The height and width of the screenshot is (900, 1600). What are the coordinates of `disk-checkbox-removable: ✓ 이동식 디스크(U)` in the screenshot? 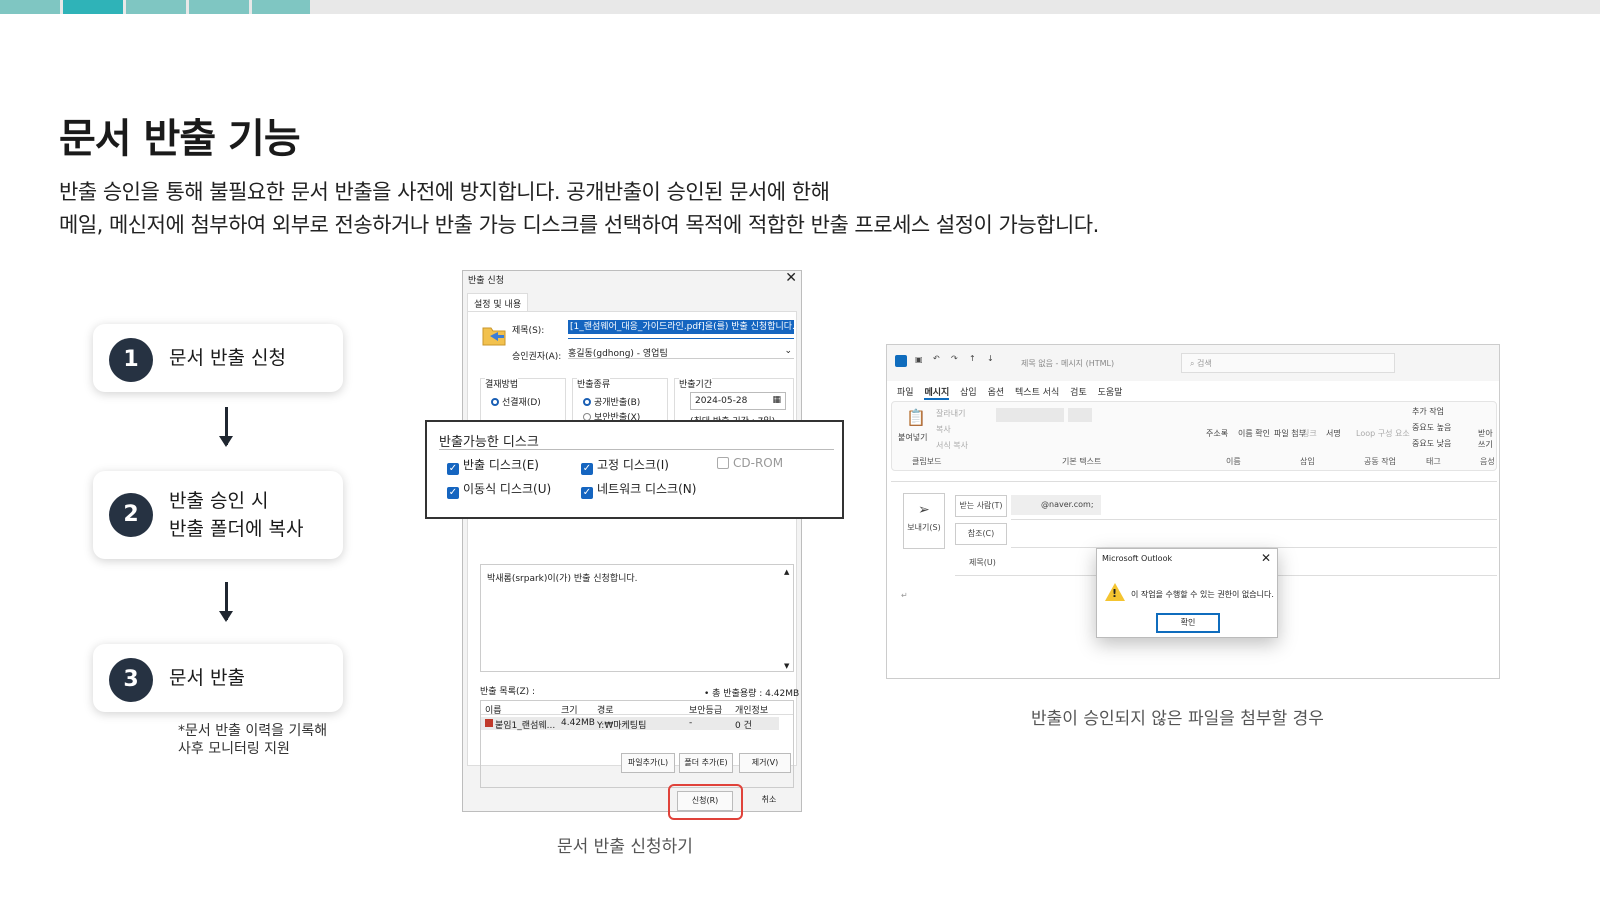 It's located at (499, 489).